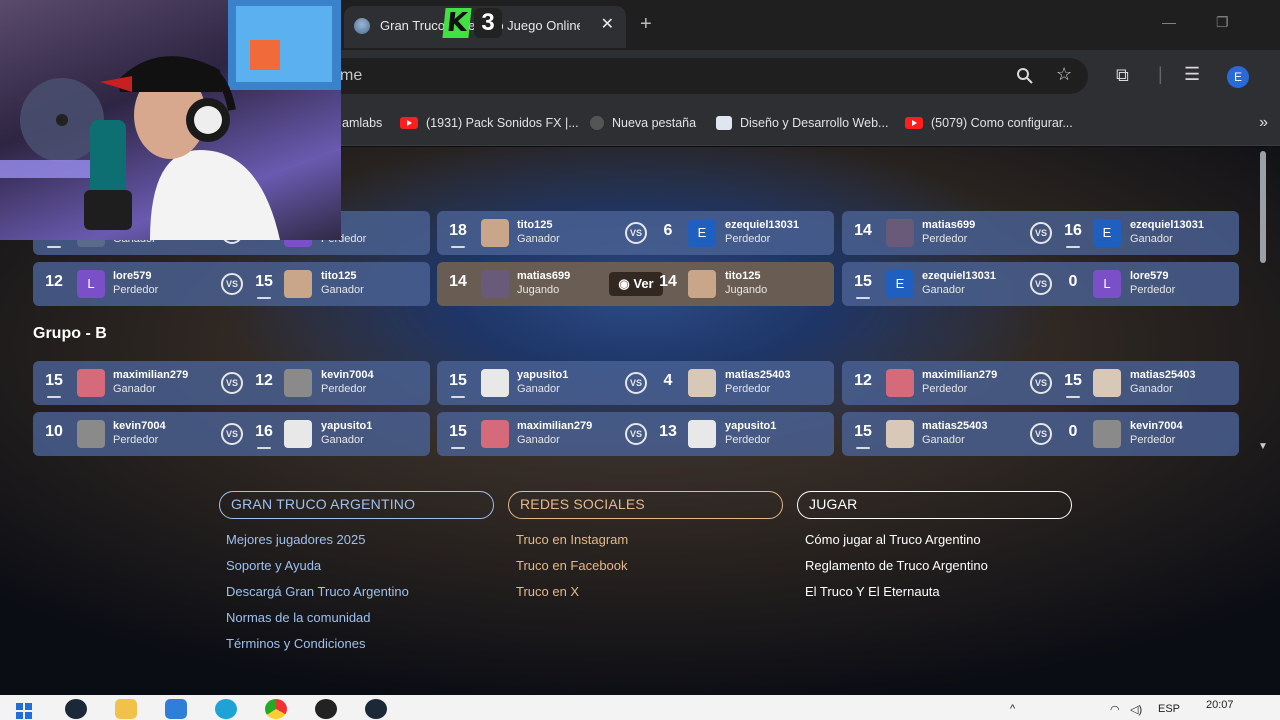  I want to click on footer-link: Descargá Gran Truco Argentino, so click(317, 591).